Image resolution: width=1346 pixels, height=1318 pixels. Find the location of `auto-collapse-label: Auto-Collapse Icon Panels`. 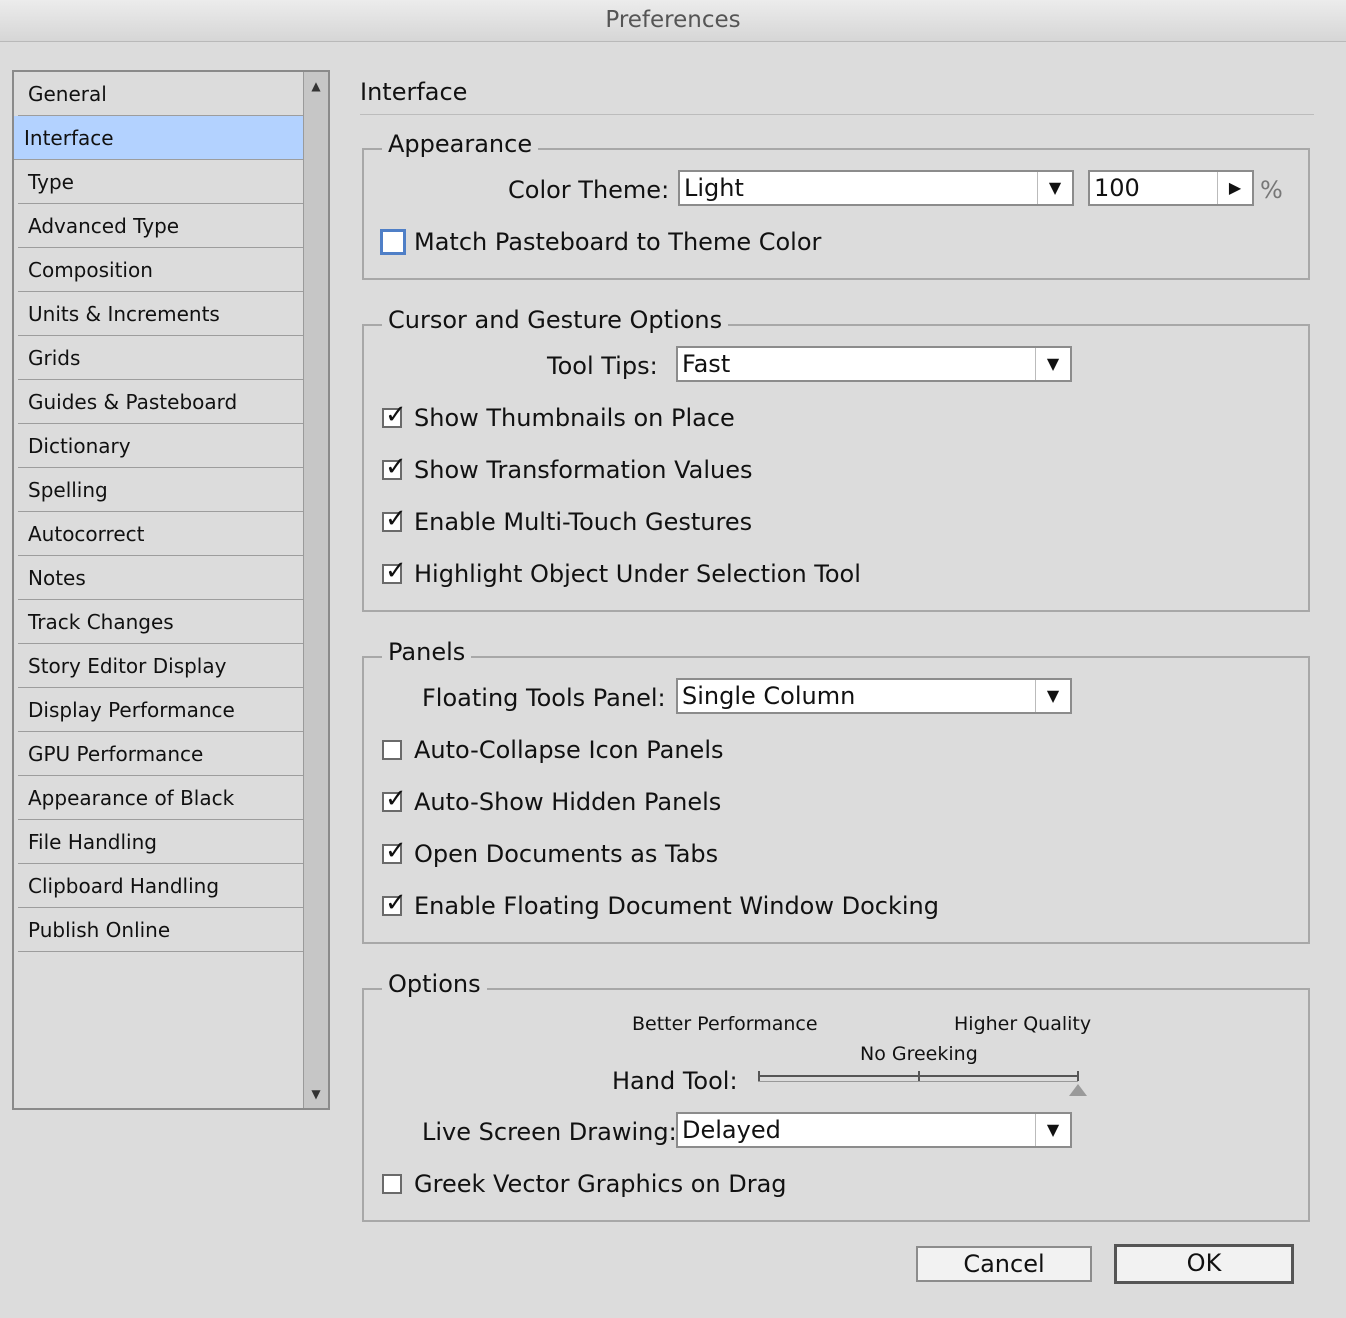

auto-collapse-label: Auto-Collapse Icon Panels is located at coordinates (569, 750).